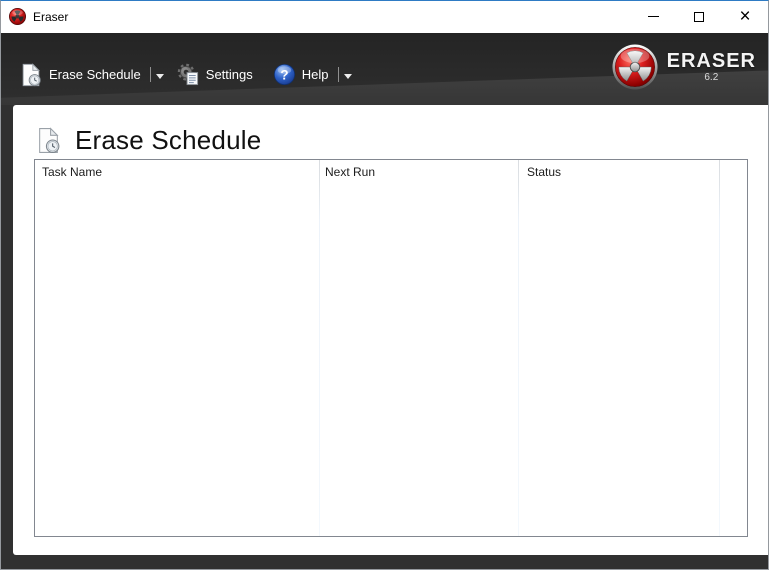 The width and height of the screenshot is (769, 570). What do you see at coordinates (72, 172) in the screenshot?
I see `column-header-task-name: Task Name` at bounding box center [72, 172].